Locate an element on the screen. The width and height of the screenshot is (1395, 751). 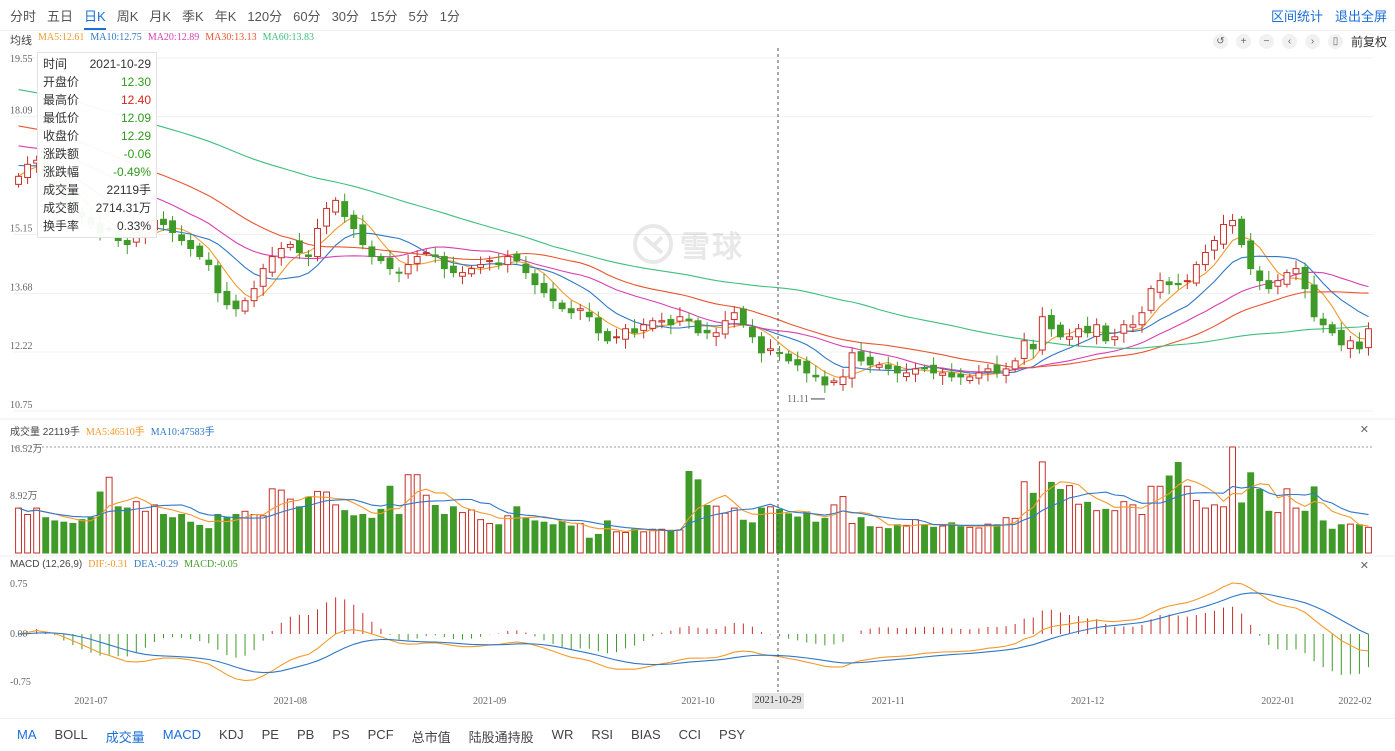
indicator-tab: CCI is located at coordinates (690, 736).